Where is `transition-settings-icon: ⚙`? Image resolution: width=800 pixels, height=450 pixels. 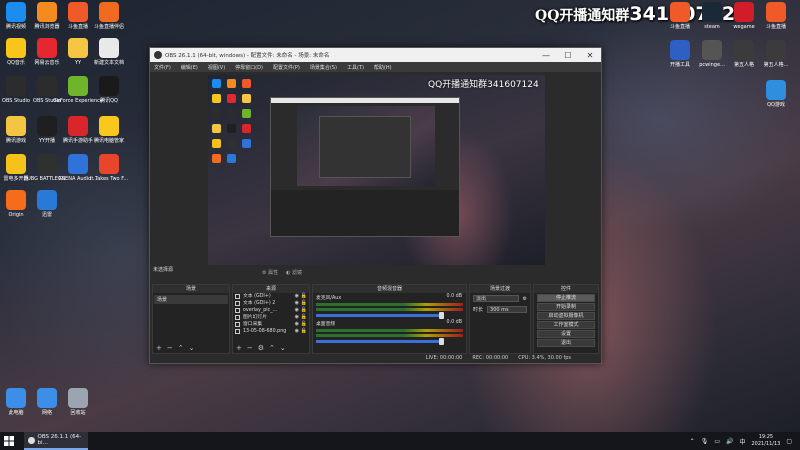 transition-settings-icon: ⚙ is located at coordinates (525, 299).